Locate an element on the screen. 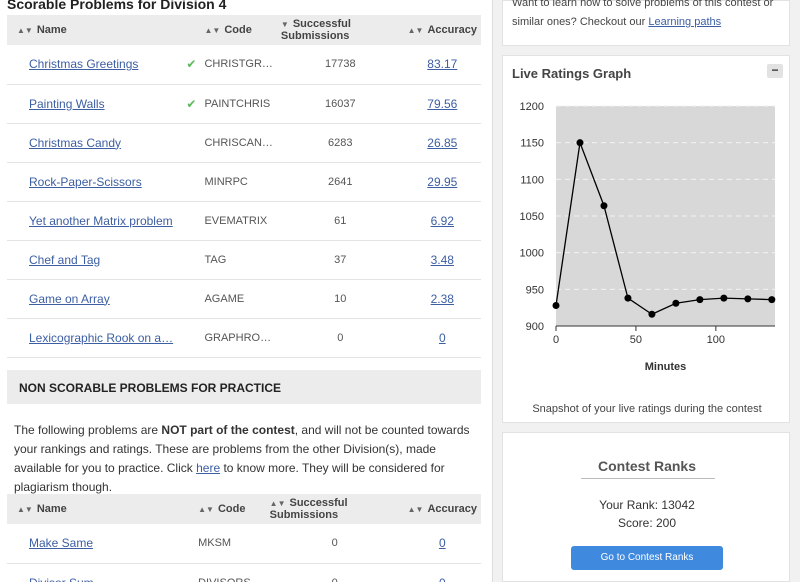  problem-name-cell: Chef and Tag is located at coordinates (104, 260).